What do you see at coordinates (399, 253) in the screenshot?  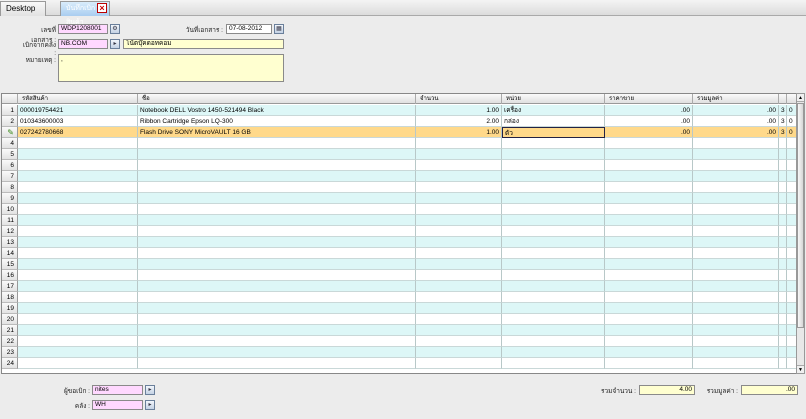 I see `table-row: 14` at bounding box center [399, 253].